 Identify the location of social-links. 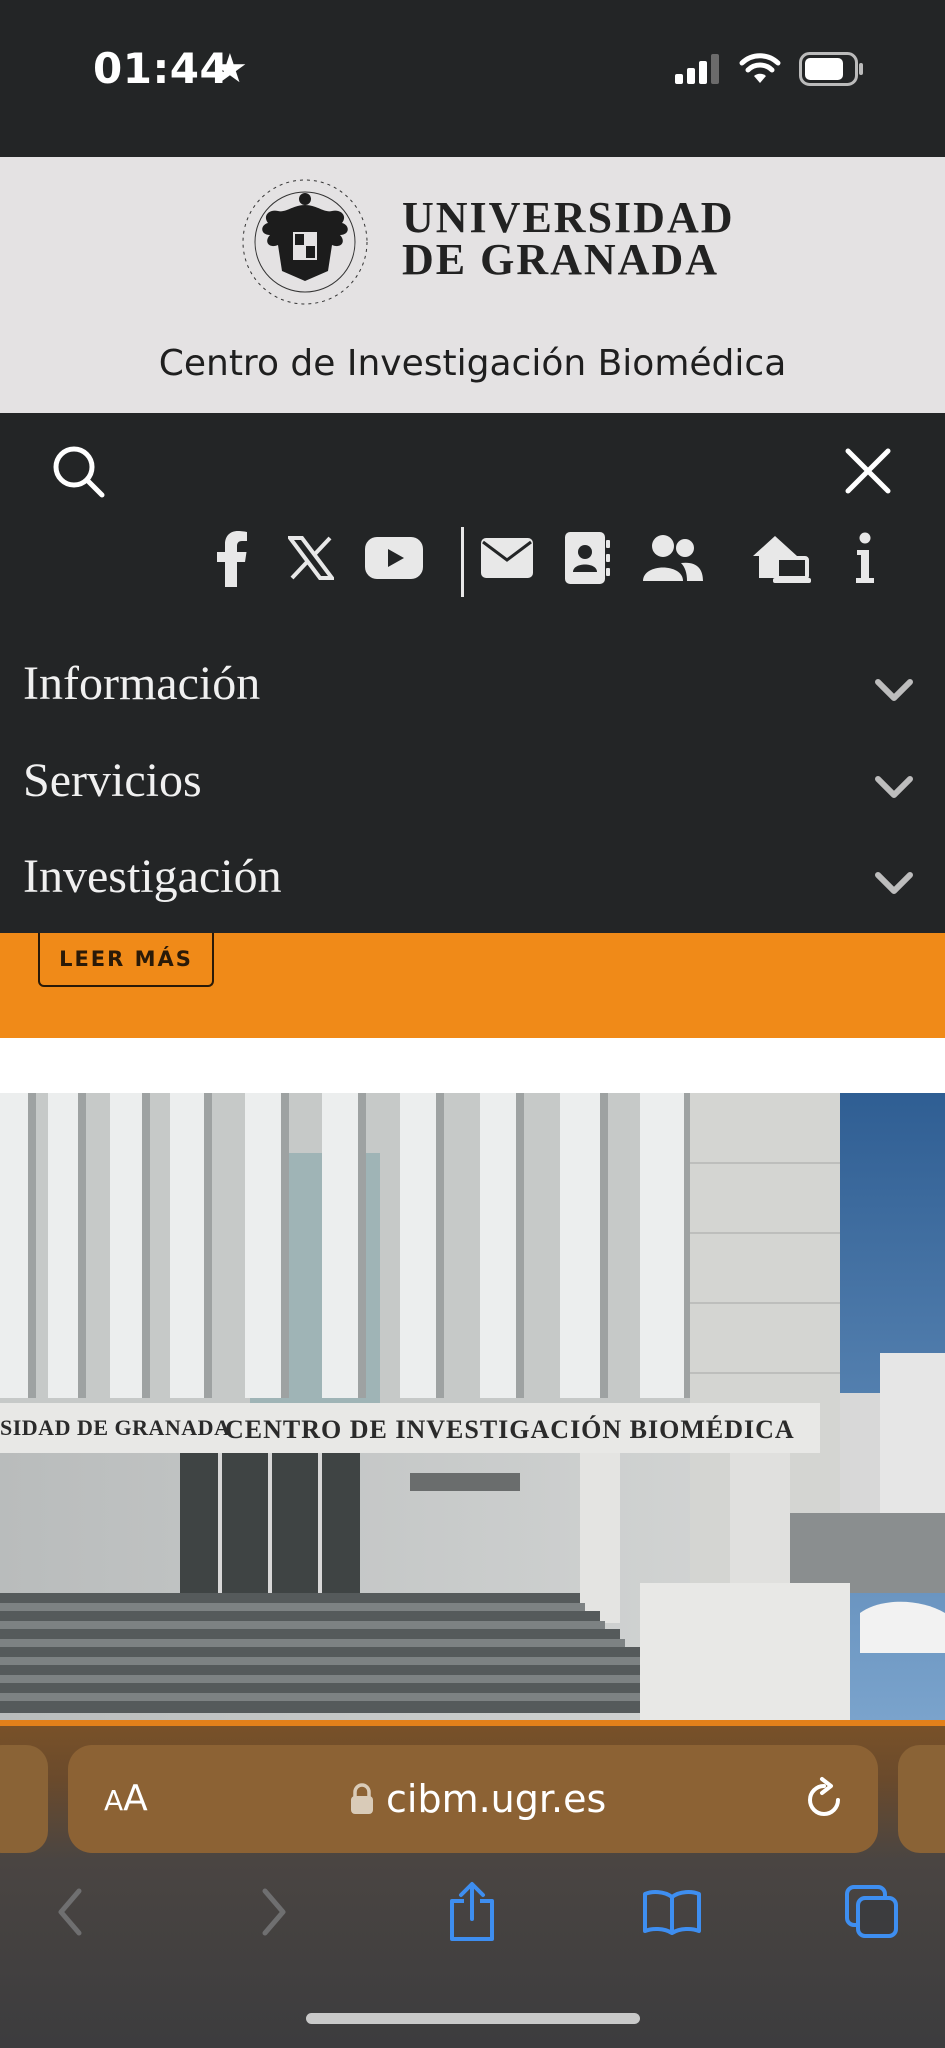
(472, 563).